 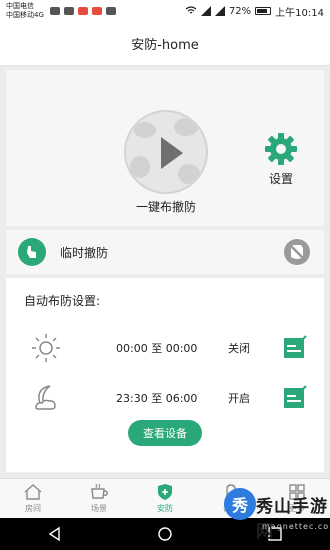 I want to click on image-icon, so click(x=54, y=11).